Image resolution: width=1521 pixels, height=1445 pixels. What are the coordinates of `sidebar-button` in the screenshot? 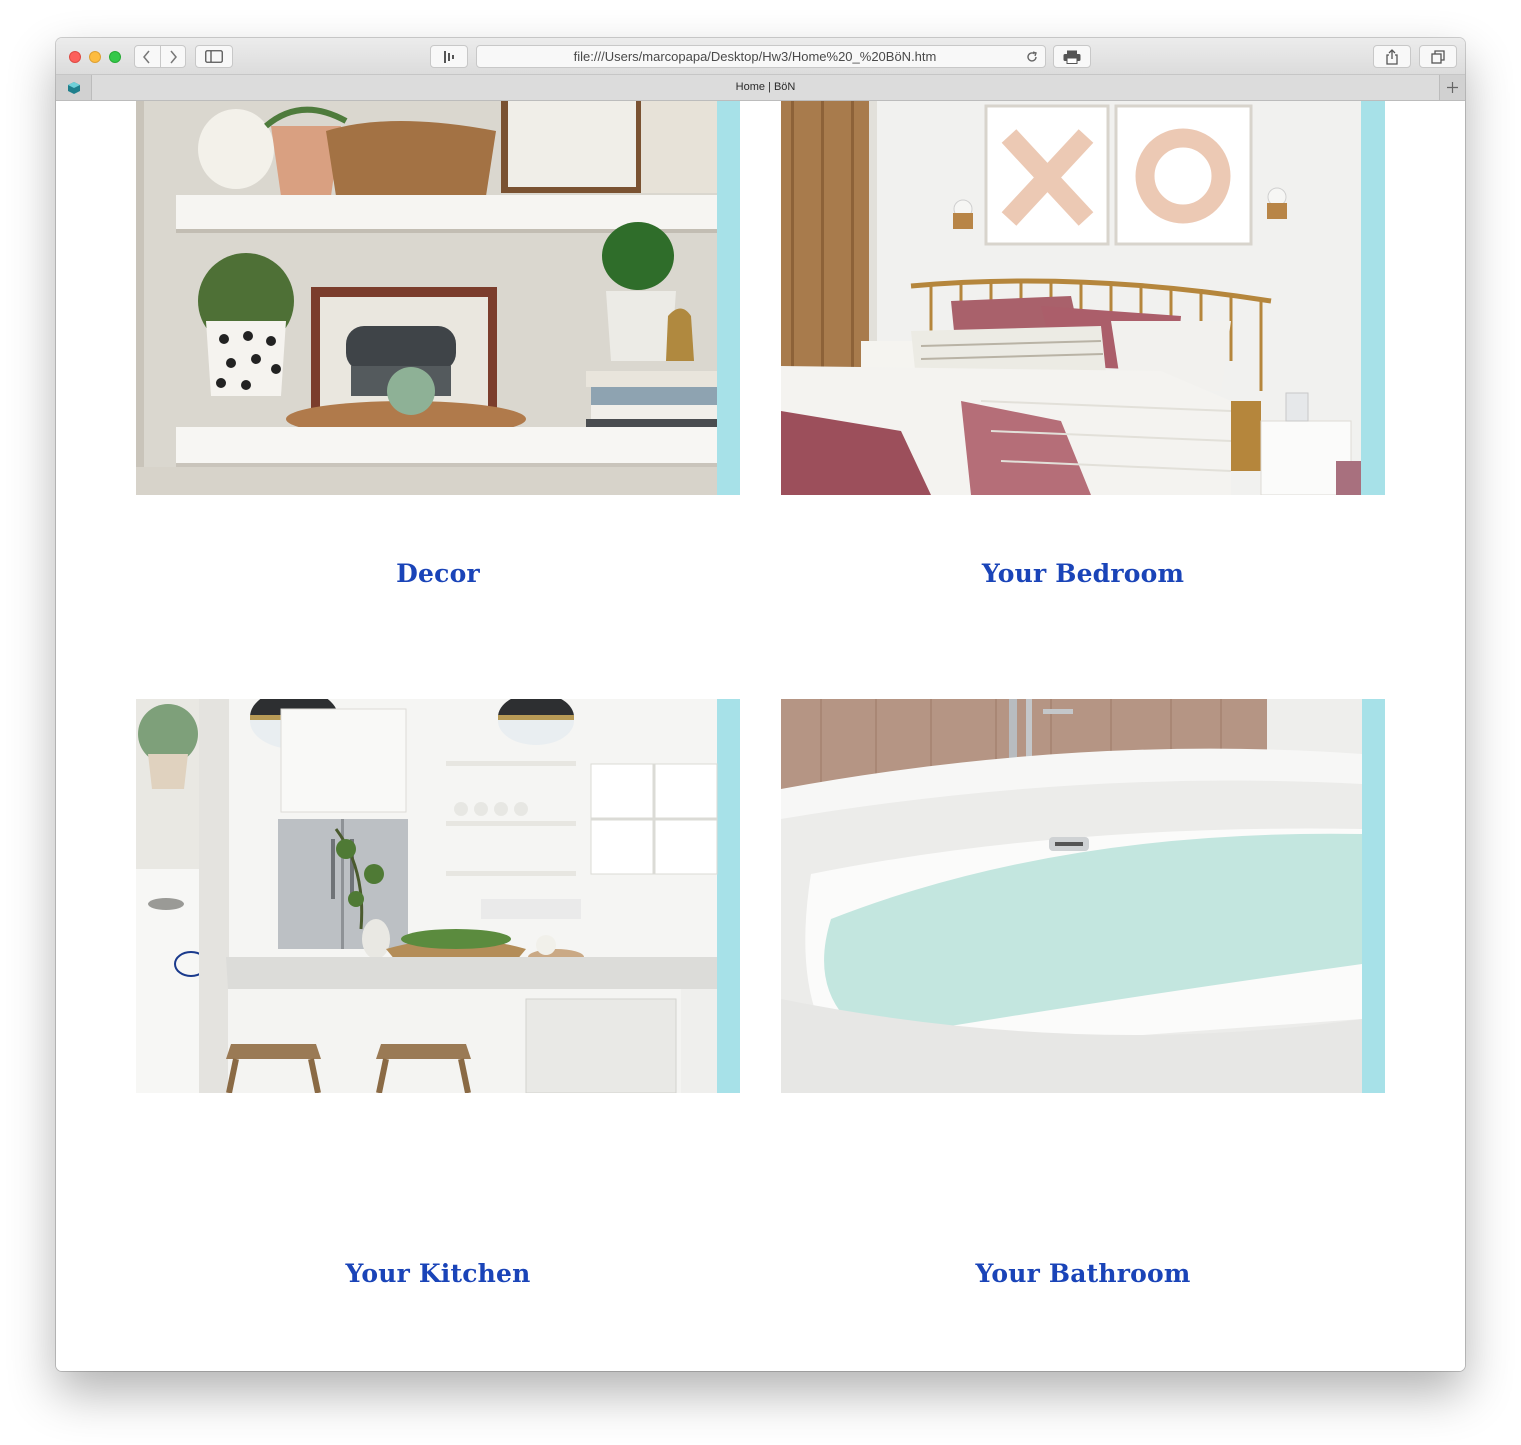 It's located at (214, 56).